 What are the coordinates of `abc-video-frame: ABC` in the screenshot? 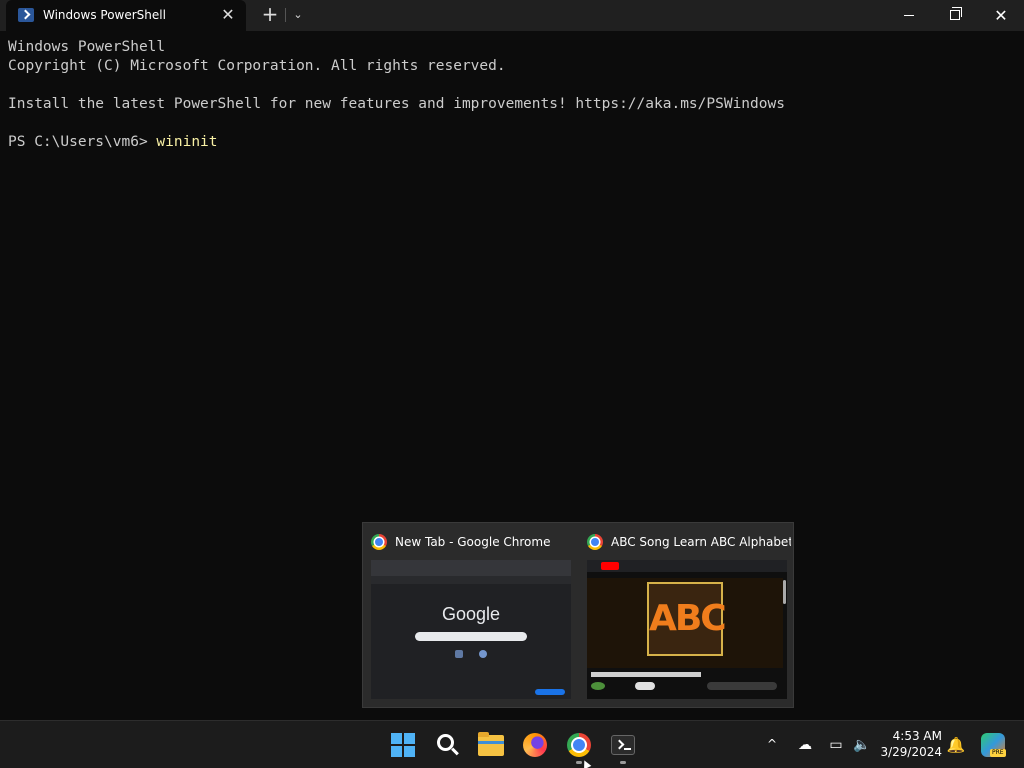 It's located at (687, 619).